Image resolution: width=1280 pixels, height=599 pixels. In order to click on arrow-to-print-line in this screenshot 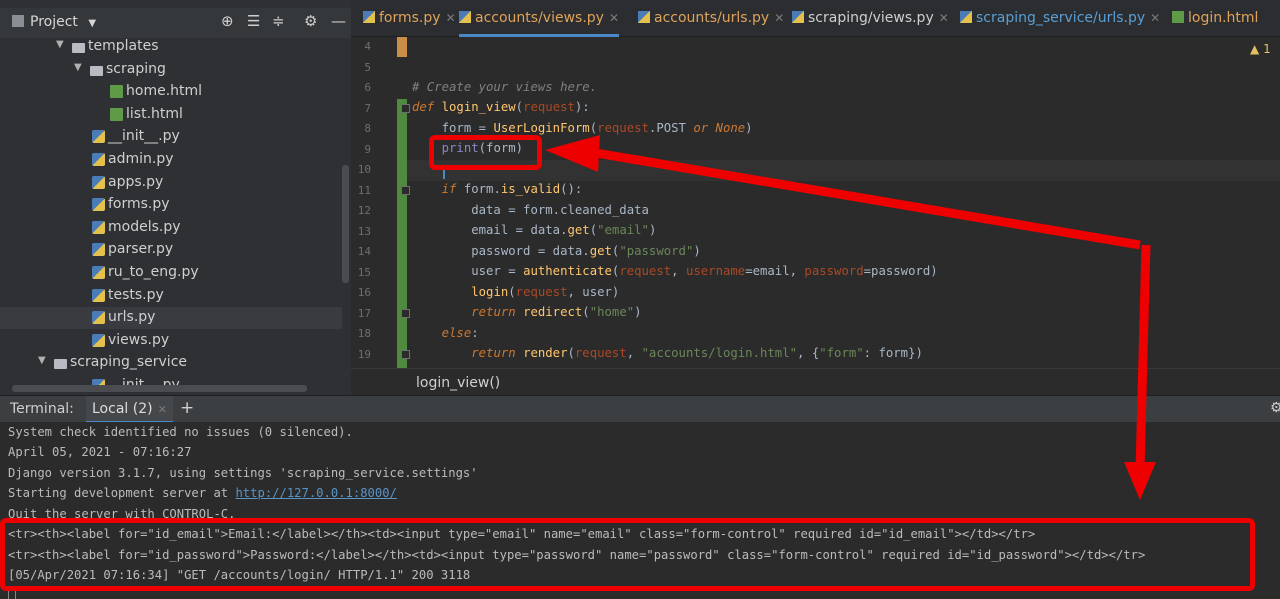, I will do `click(865, 198)`.